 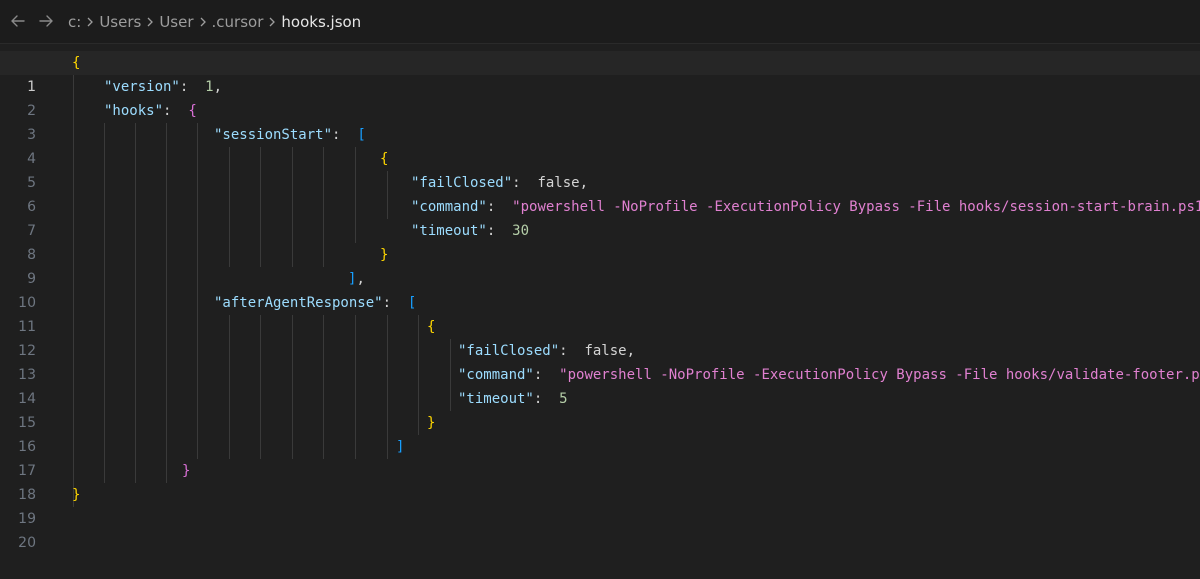 I want to click on code-line: 5 {, so click(x=600, y=169).